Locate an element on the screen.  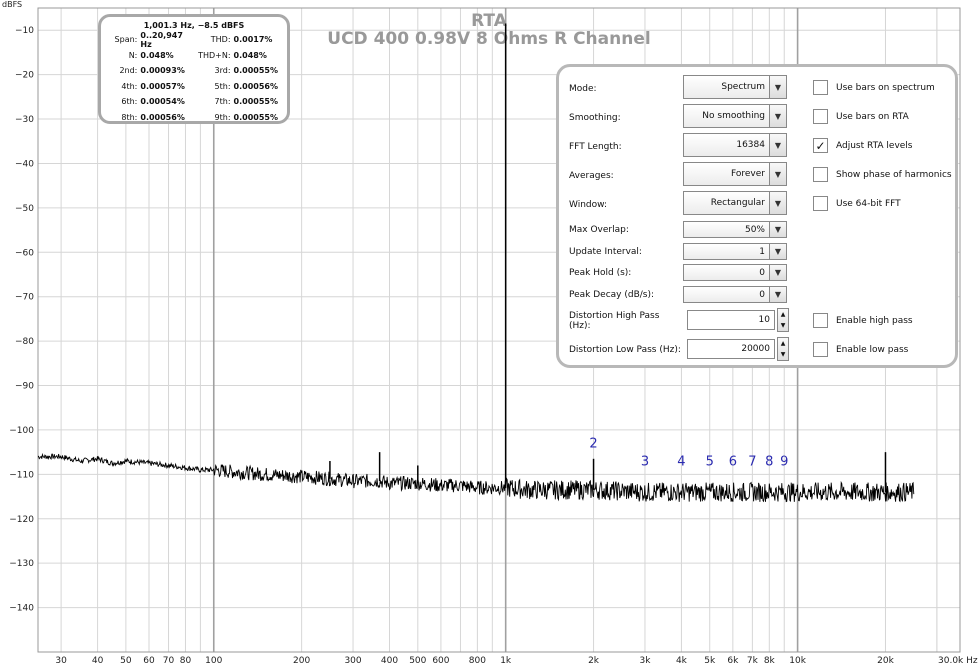
enable-low-pass-option: Enable low pass is located at coordinates (860, 349).